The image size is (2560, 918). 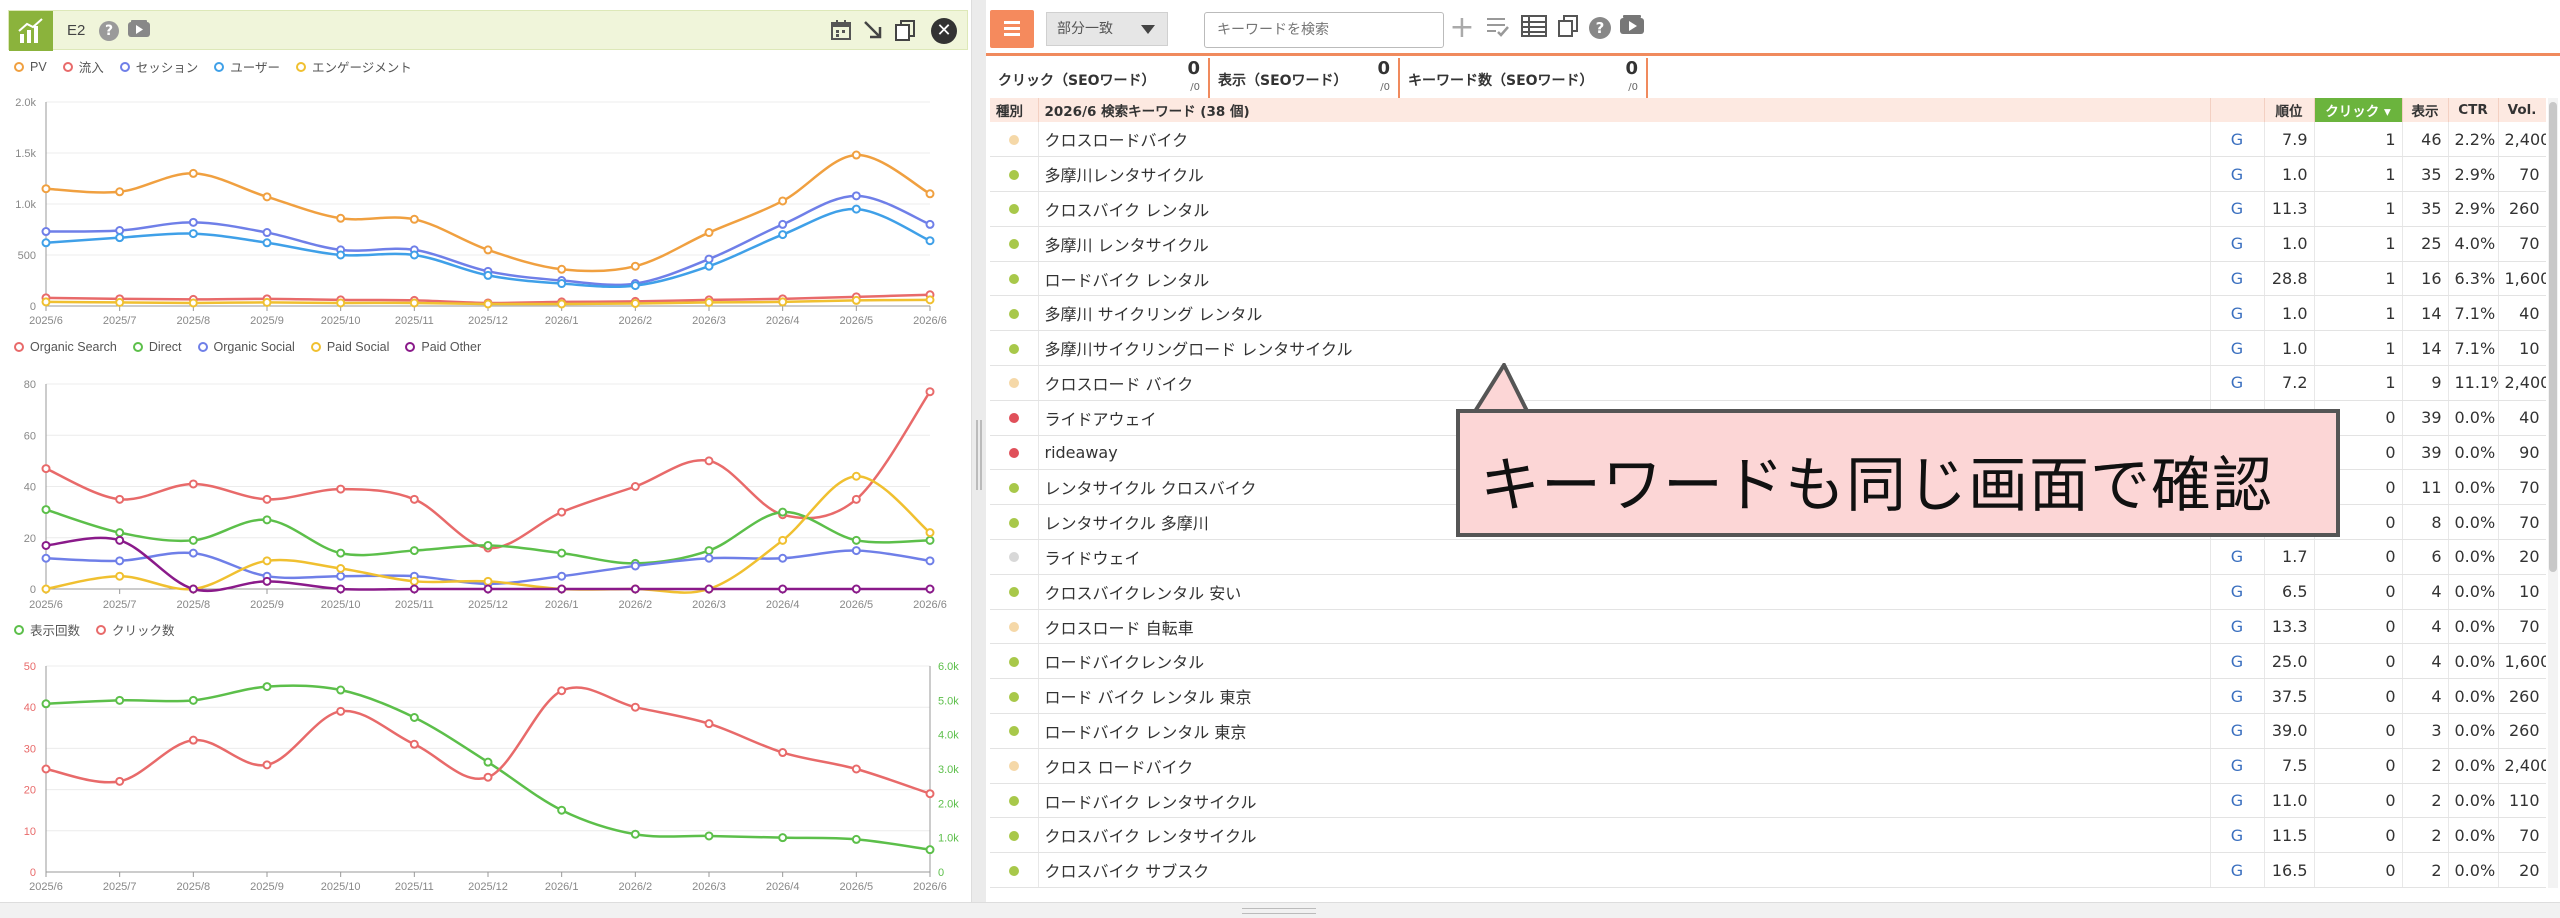 What do you see at coordinates (65, 347) in the screenshot?
I see `legend-item: Organic Search` at bounding box center [65, 347].